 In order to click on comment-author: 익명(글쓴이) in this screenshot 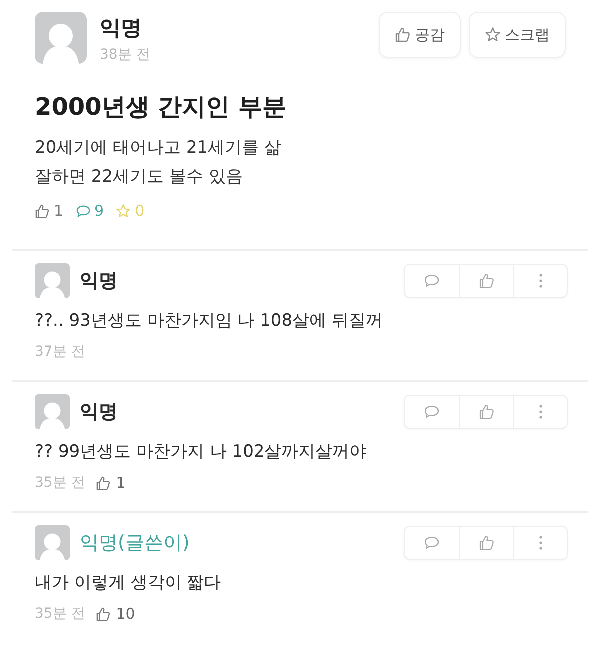, I will do `click(135, 543)`.